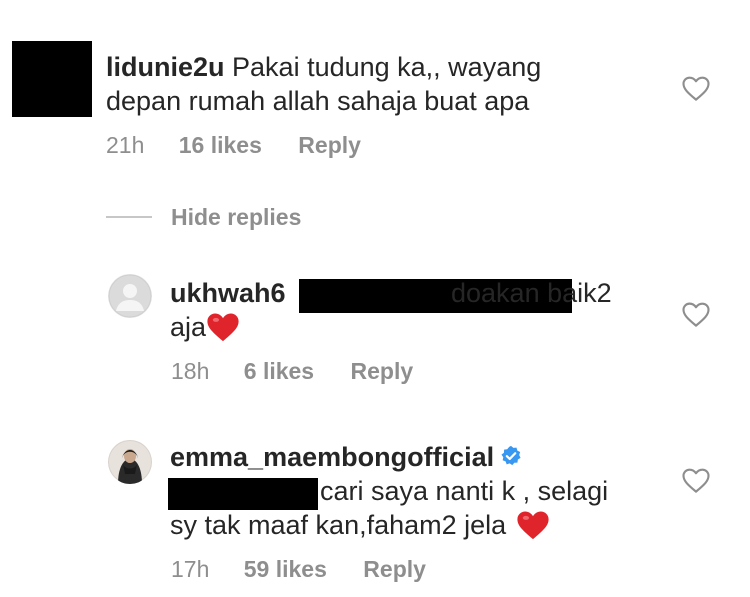  I want to click on comment-meta: 21h 16 likes Reply, so click(233, 145).